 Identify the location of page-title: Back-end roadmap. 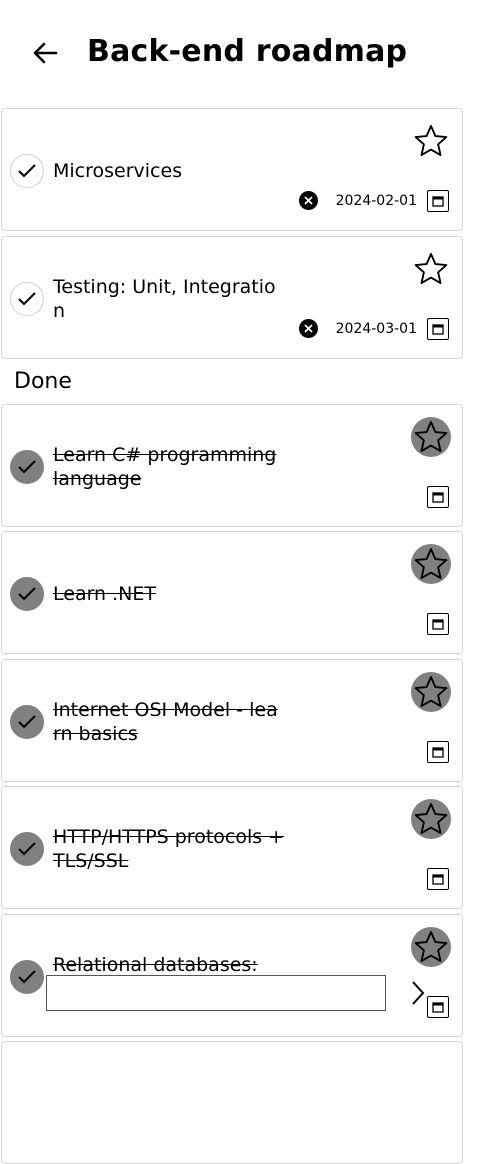
(247, 51).